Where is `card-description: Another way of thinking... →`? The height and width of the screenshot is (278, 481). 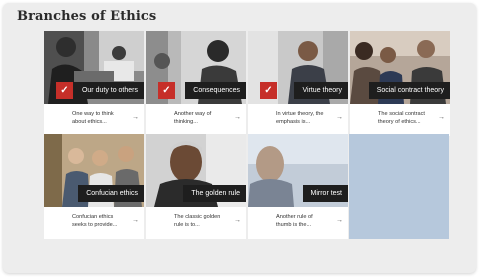 card-description: Another way of thinking... → is located at coordinates (196, 120).